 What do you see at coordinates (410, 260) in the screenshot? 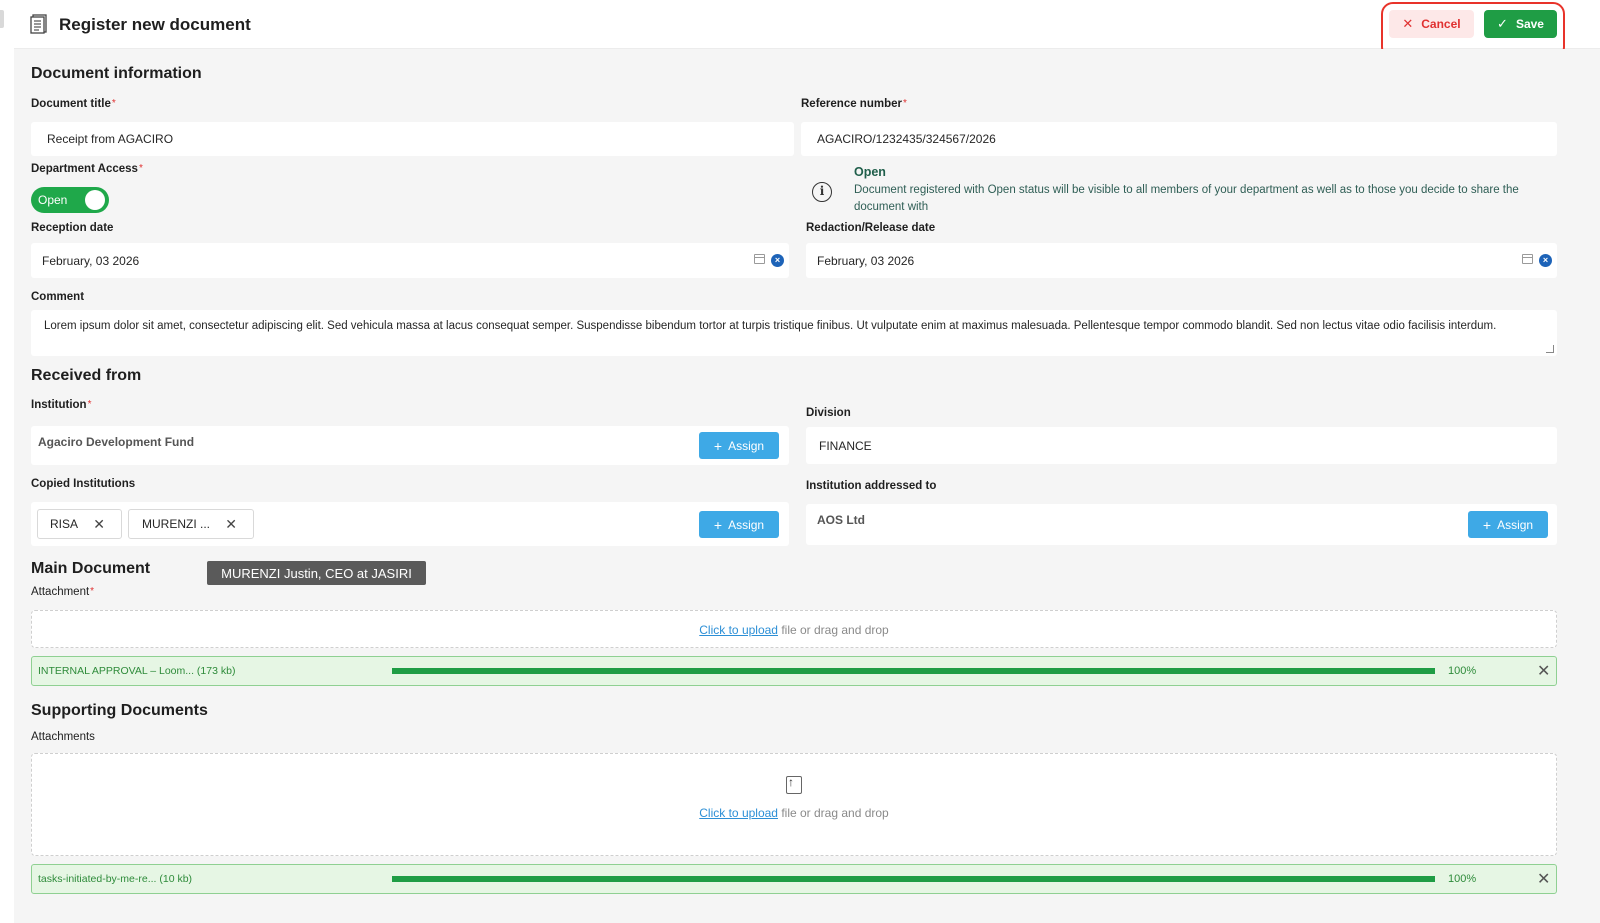
I see `reception-date-picker: February, 03 2026` at bounding box center [410, 260].